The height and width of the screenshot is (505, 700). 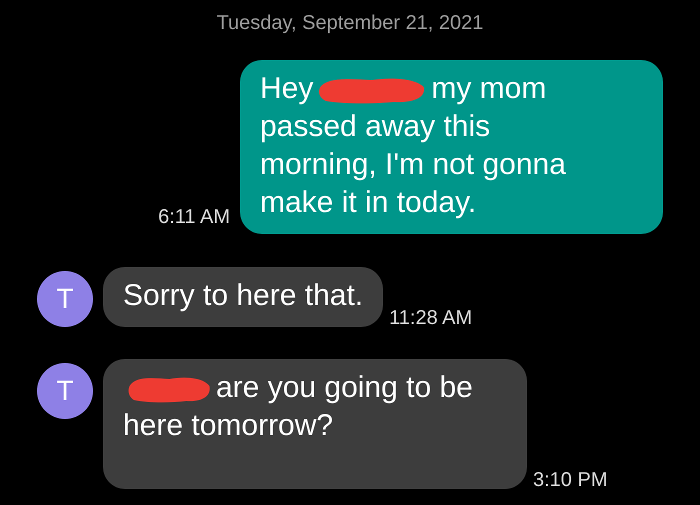 What do you see at coordinates (430, 318) in the screenshot?
I see `message-time: 11:28 AM` at bounding box center [430, 318].